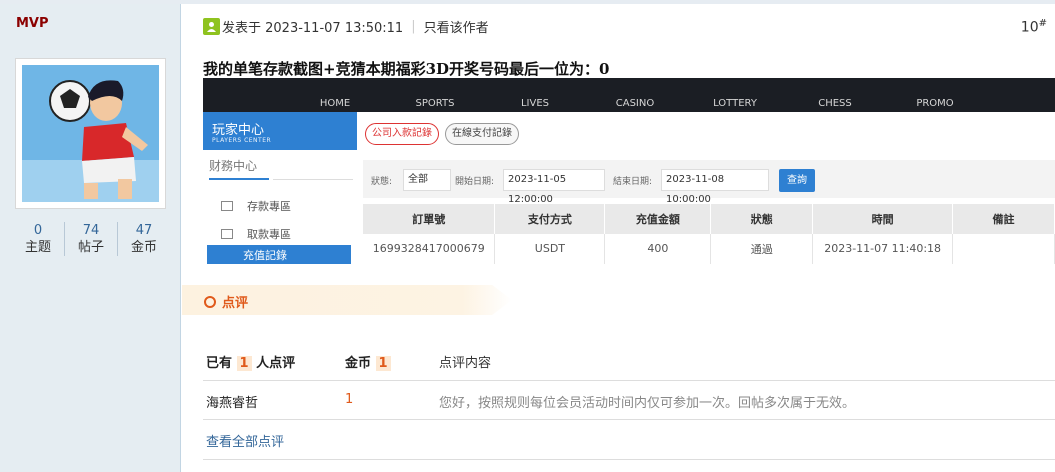 The width and height of the screenshot is (1055, 472). What do you see at coordinates (256, 206) in the screenshot?
I see `image-sidebar-item: 存款專區` at bounding box center [256, 206].